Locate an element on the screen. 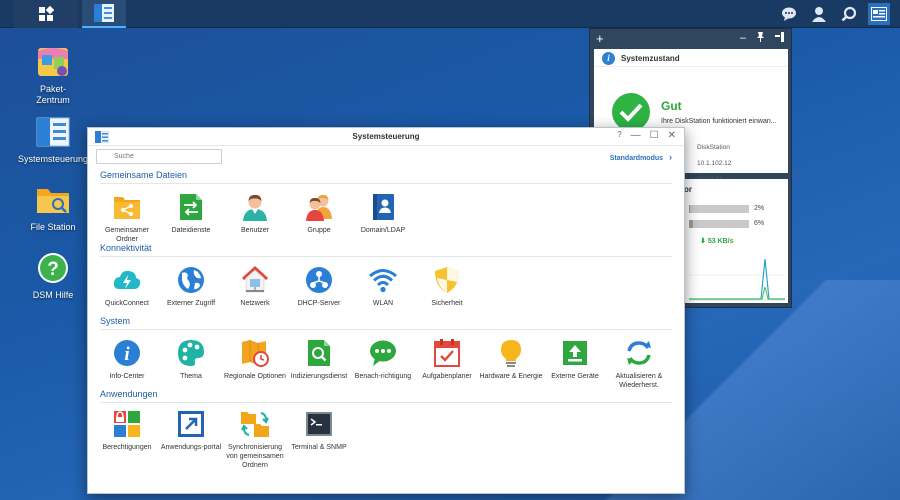 This screenshot has height=500, width=900. network-rate-value: 53 KB/s is located at coordinates (720, 241).